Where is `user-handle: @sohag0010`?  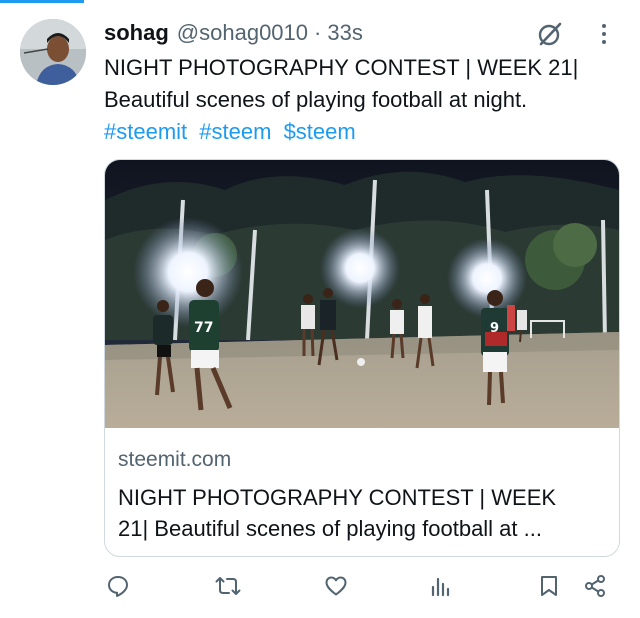
user-handle: @sohag0010 is located at coordinates (242, 33).